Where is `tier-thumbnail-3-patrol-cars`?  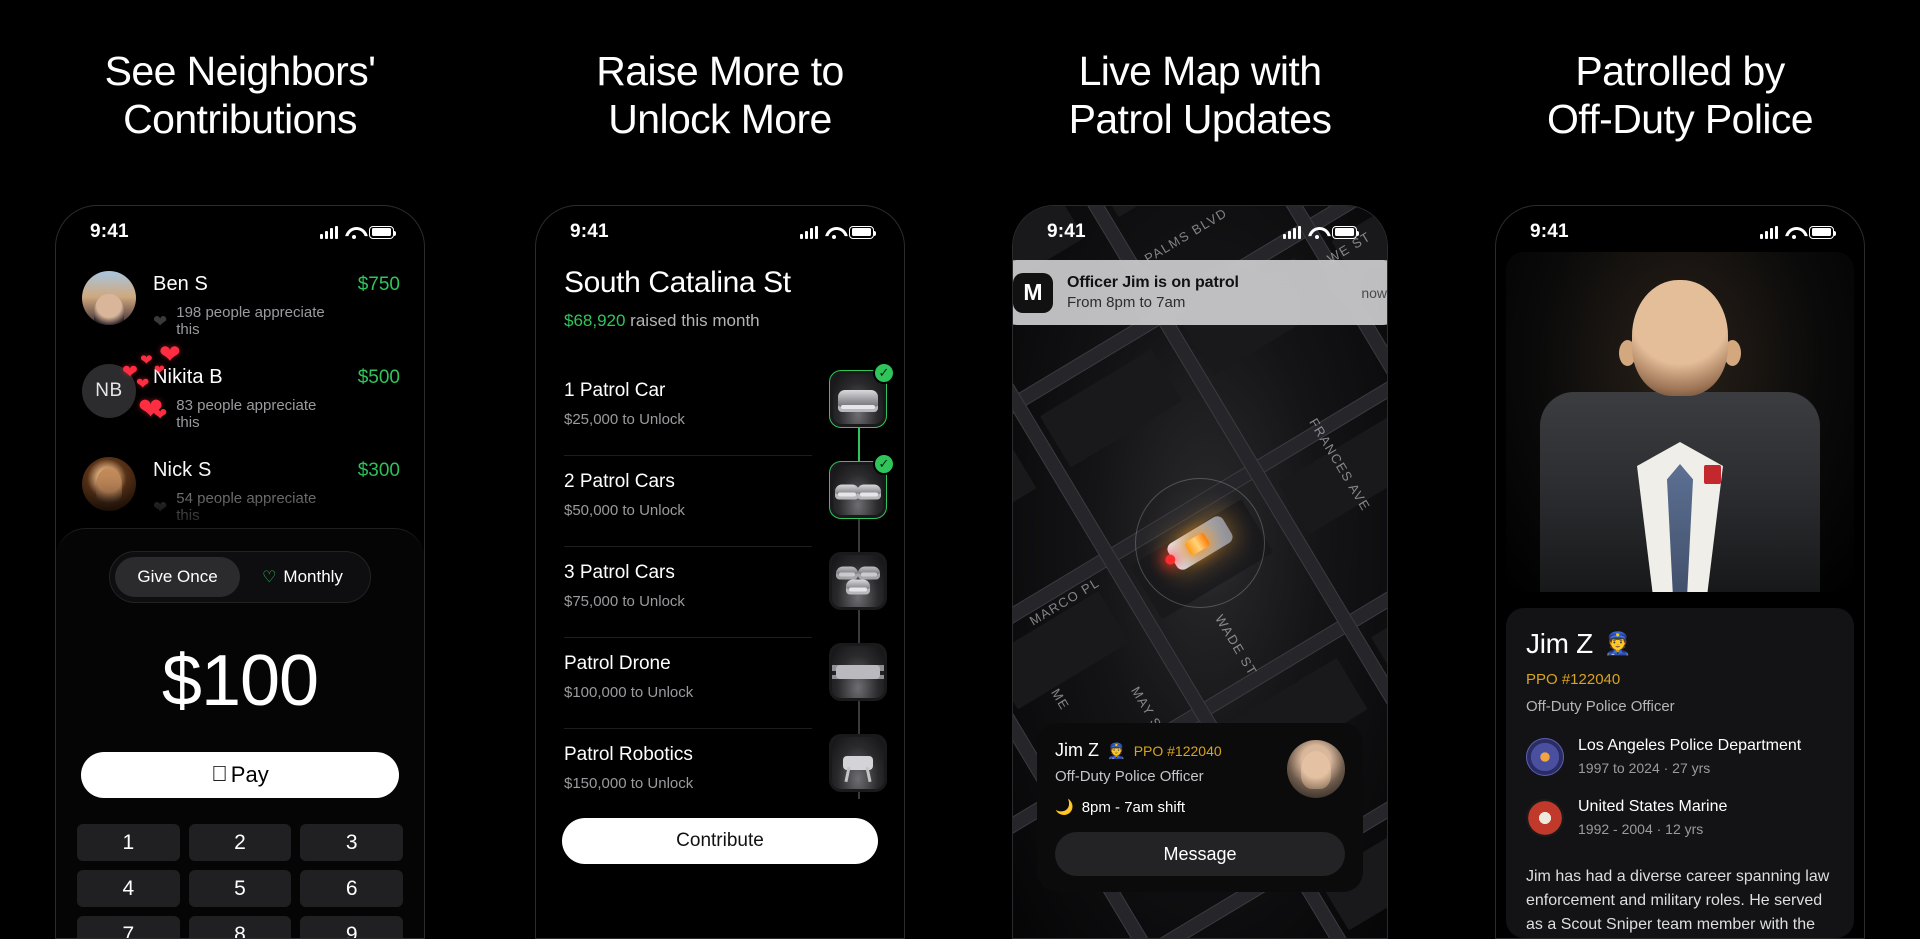 tier-thumbnail-3-patrol-cars is located at coordinates (858, 581).